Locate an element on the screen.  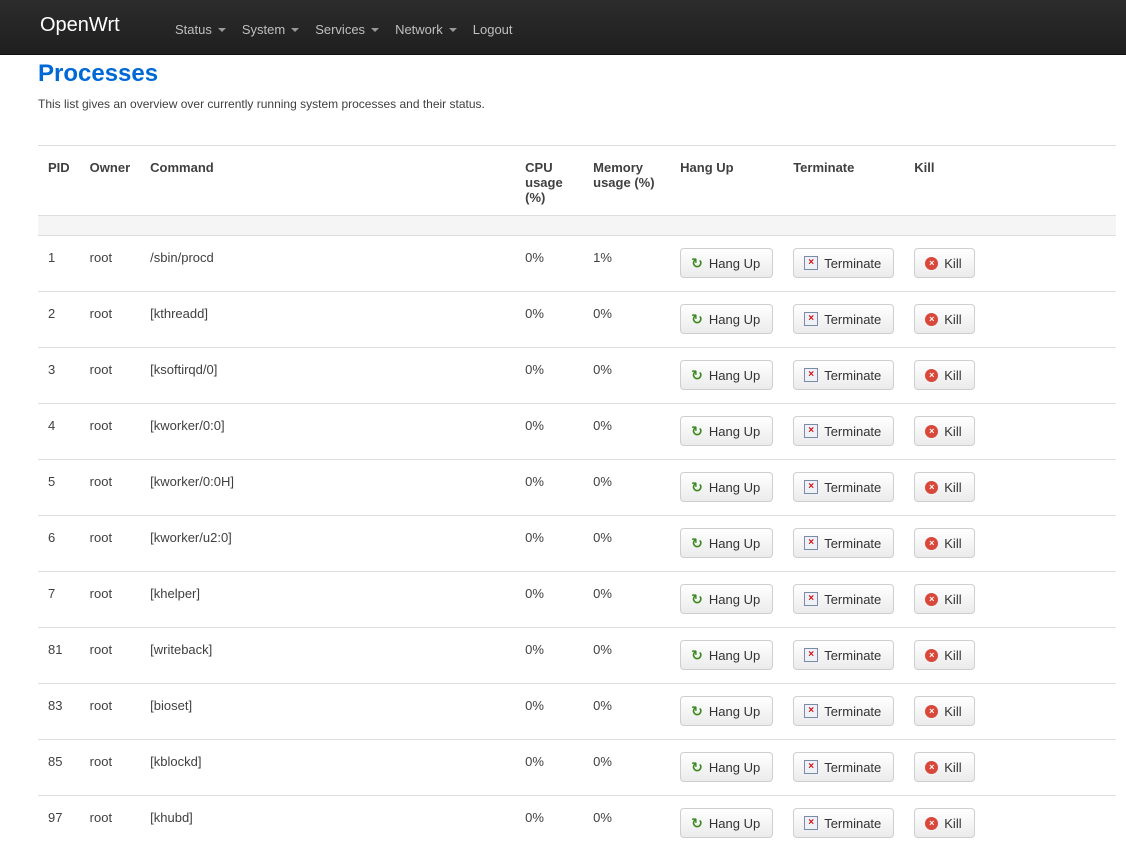
cell-command: [khelper] is located at coordinates (328, 599).